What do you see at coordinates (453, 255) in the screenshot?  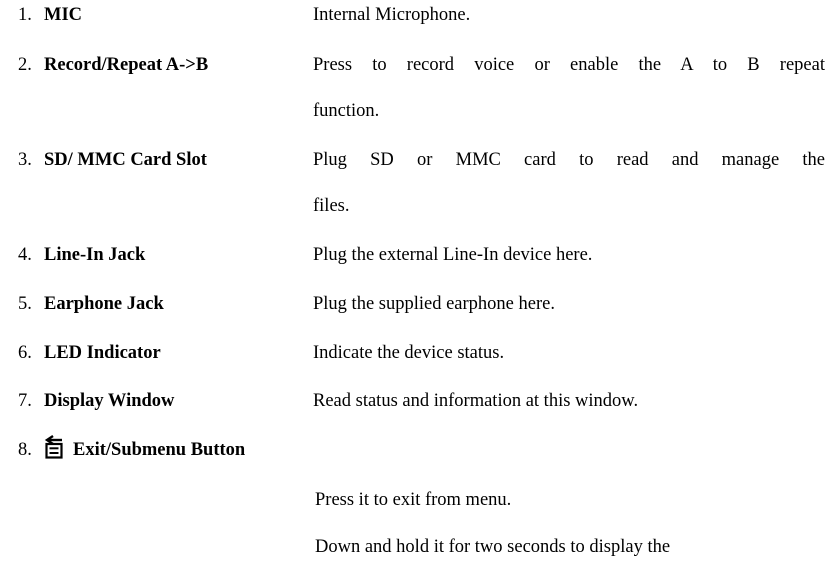 I see `item-4-description: Plug the external Line-In device here.` at bounding box center [453, 255].